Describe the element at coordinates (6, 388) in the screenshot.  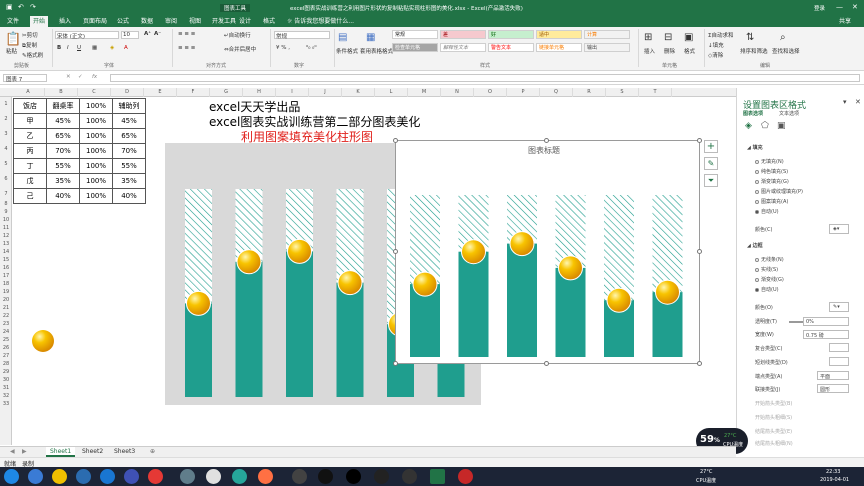
I see `row-header: 31` at that location.